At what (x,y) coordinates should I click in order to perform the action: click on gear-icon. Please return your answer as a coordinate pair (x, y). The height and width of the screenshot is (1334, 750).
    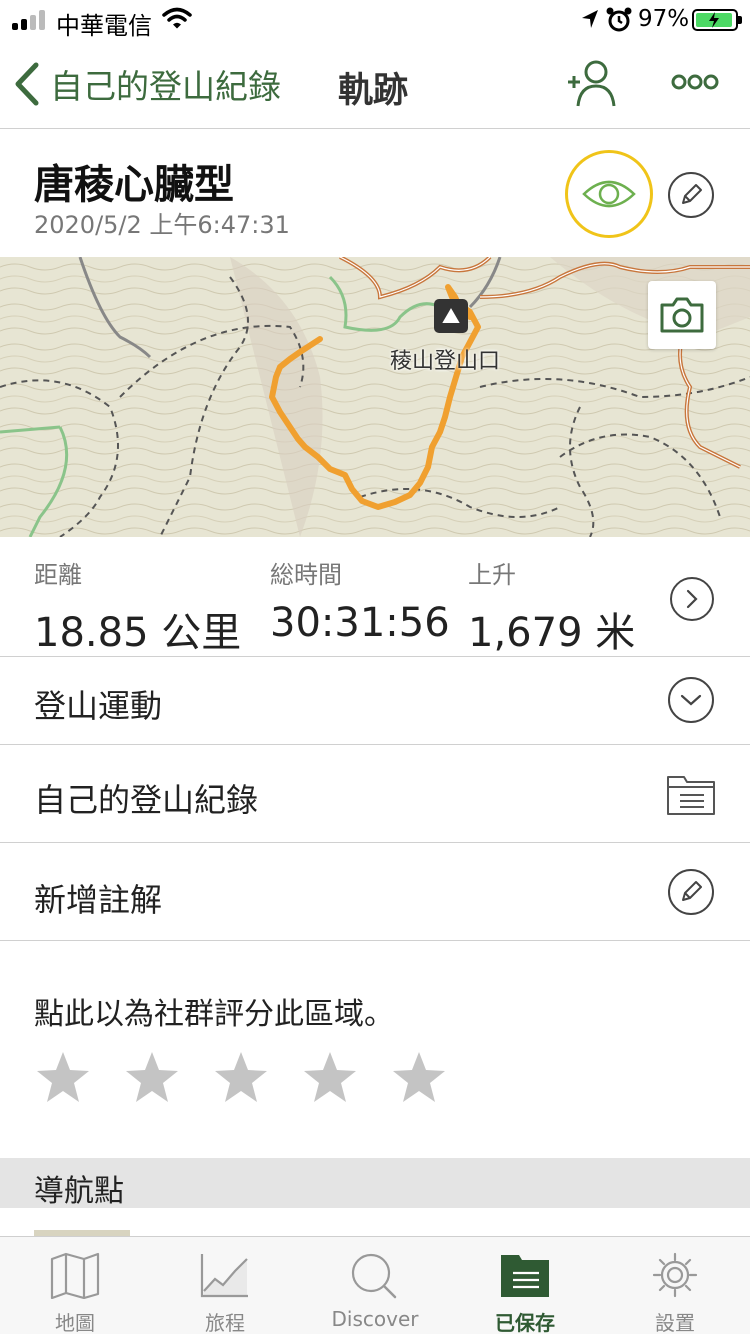
    Looking at the image, I should click on (675, 1275).